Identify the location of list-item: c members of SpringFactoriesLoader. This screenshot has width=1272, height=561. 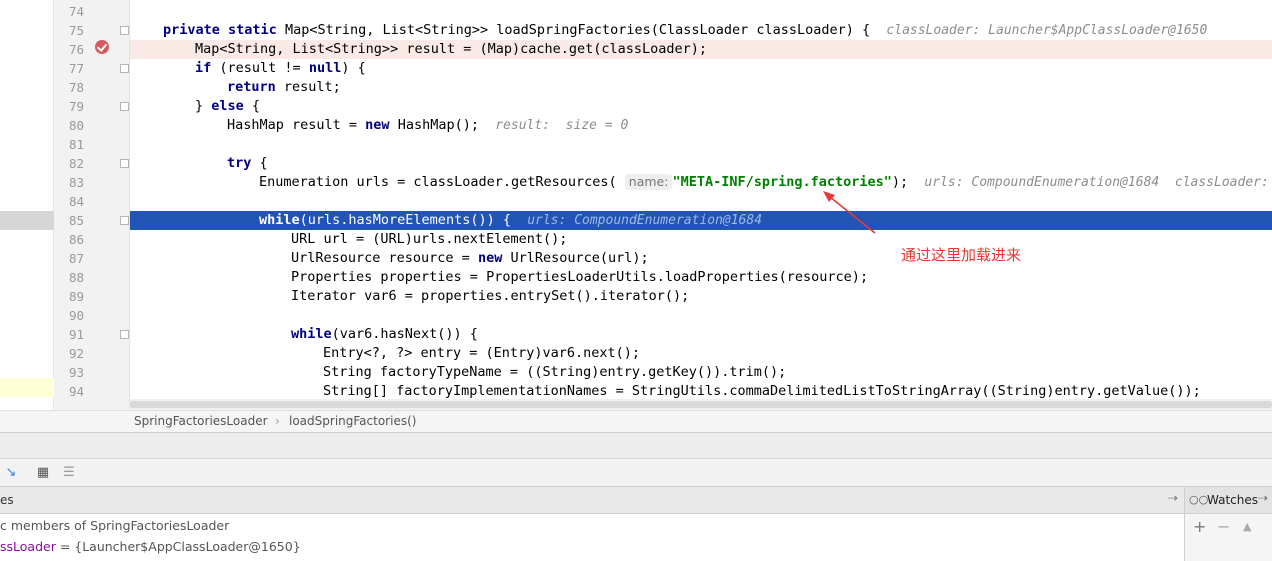
(114, 525).